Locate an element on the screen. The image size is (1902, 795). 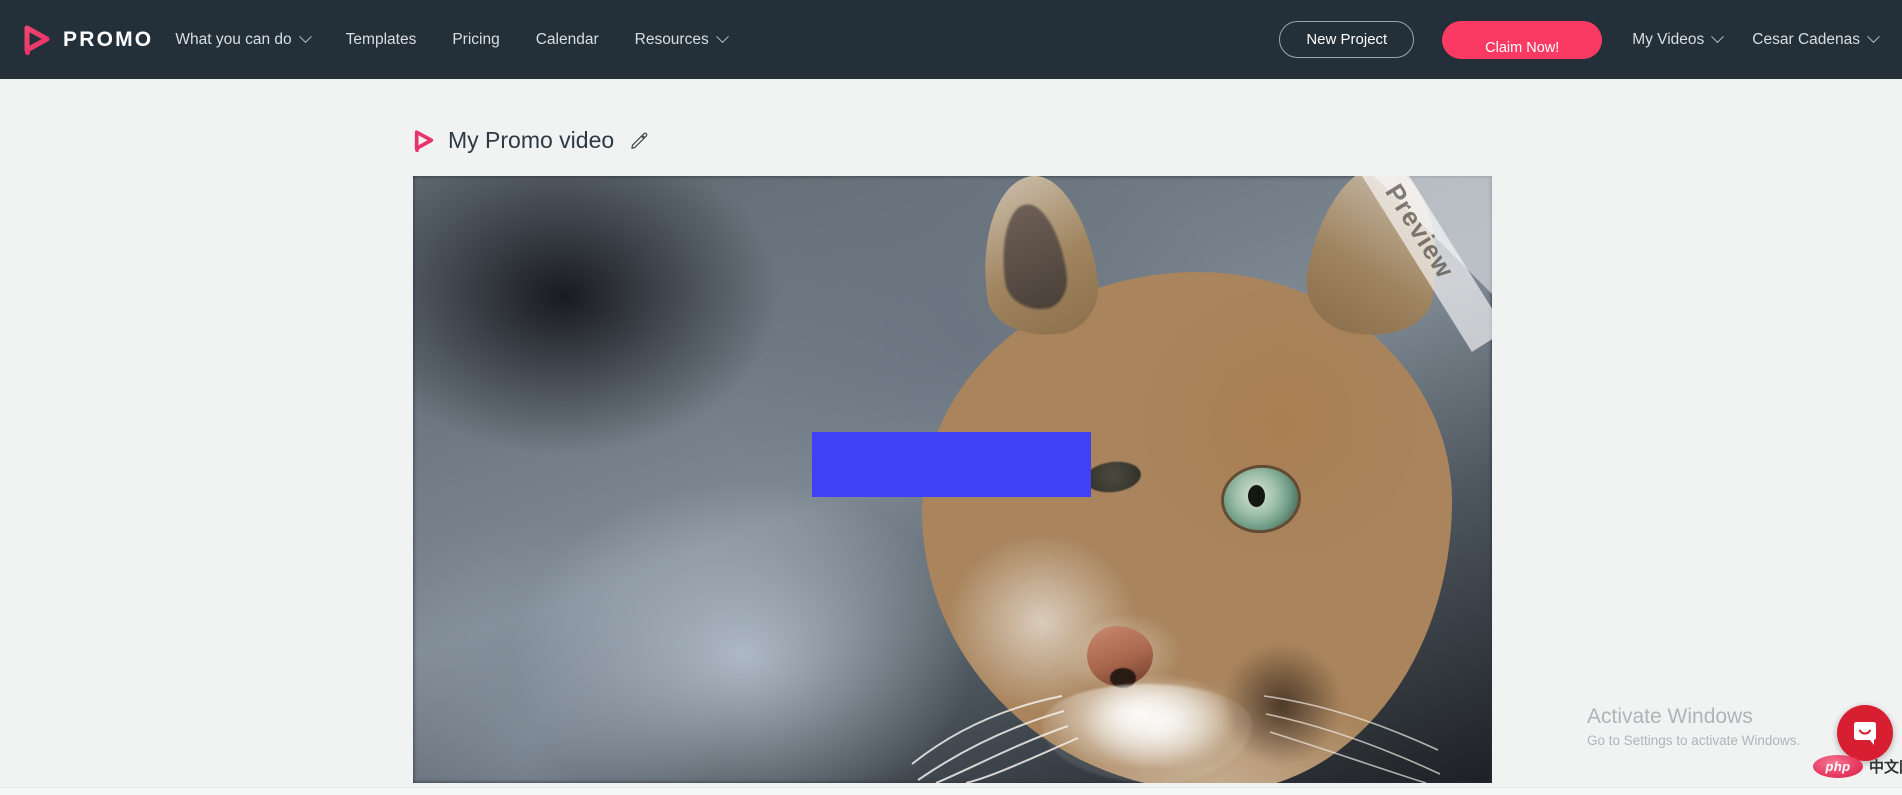
nav-label: Pricing is located at coordinates (476, 39).